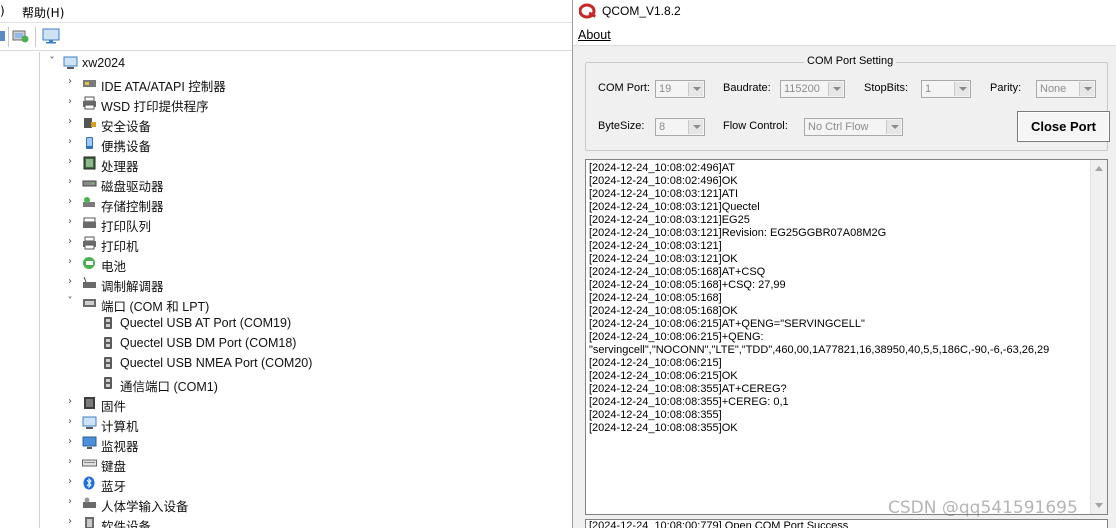 This screenshot has width=1116, height=528. What do you see at coordinates (89, 463) in the screenshot?
I see `keyboard-icon` at bounding box center [89, 463].